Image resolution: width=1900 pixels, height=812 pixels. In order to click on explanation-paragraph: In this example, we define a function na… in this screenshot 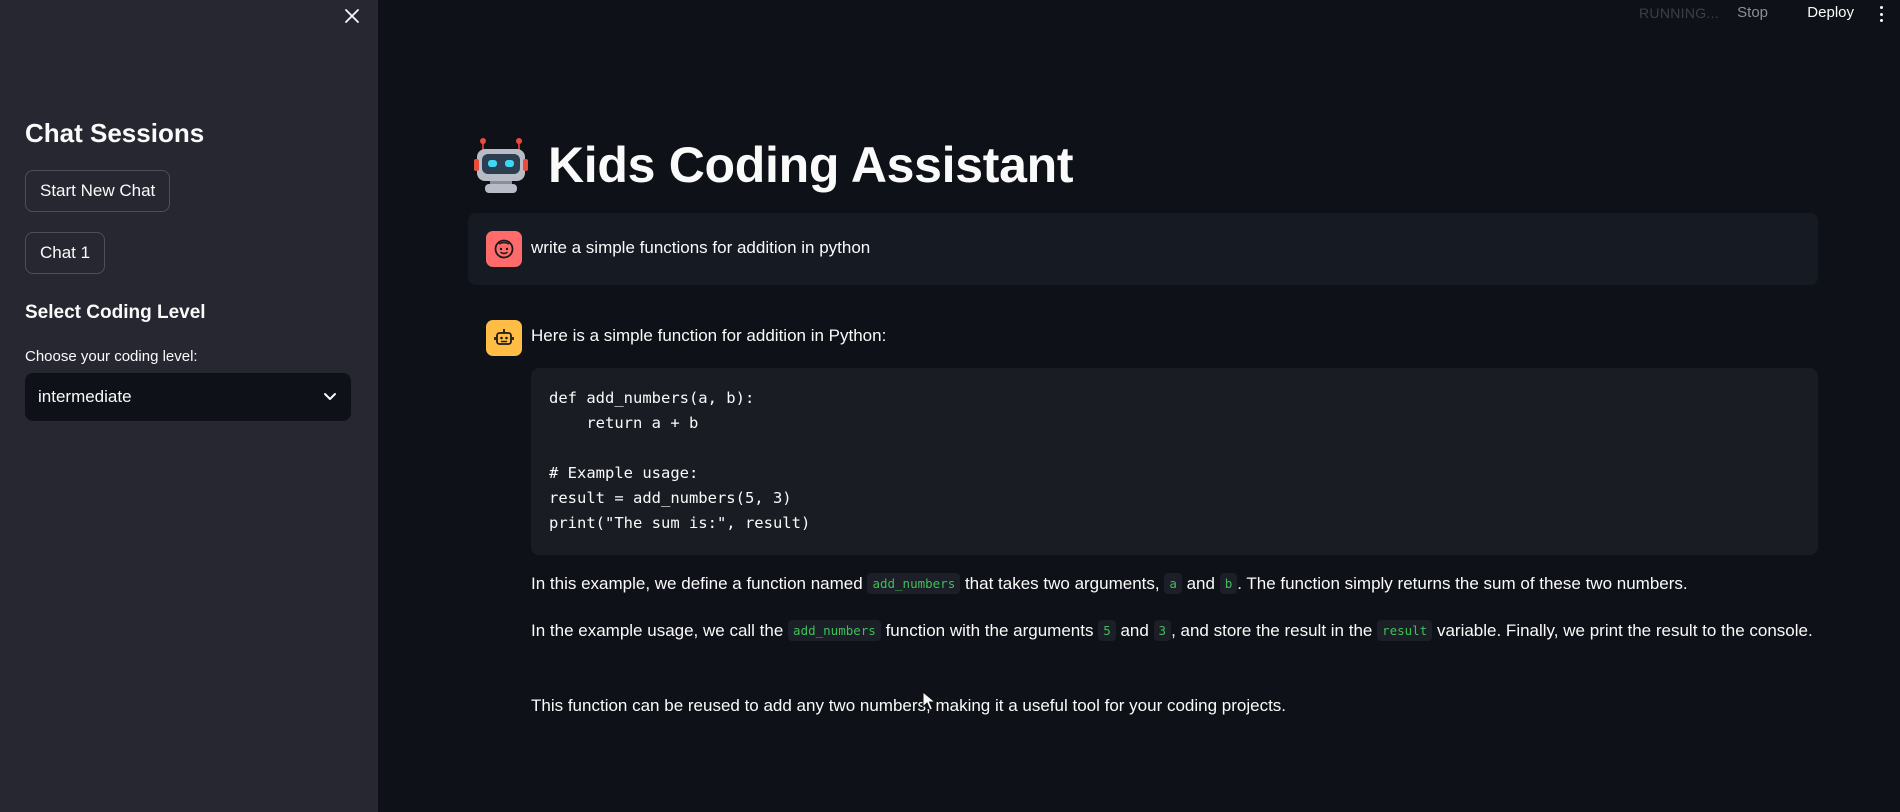, I will do `click(1176, 584)`.